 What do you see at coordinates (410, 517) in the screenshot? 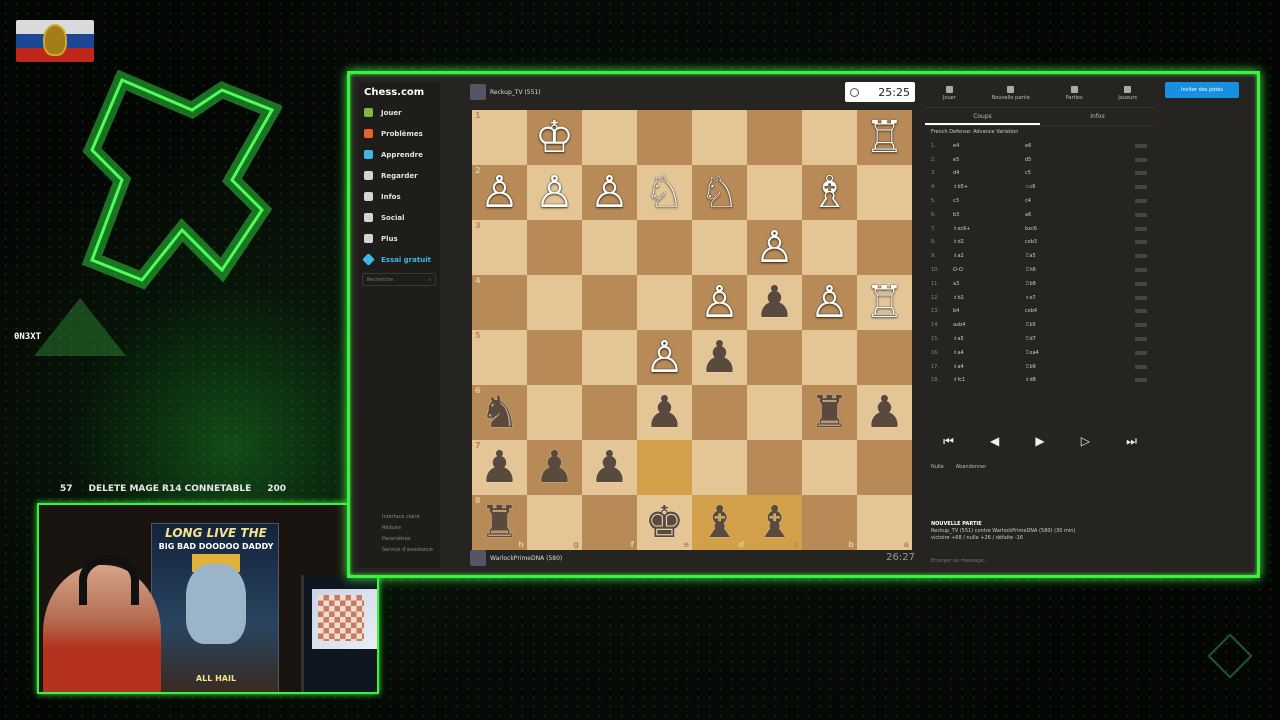
I see `link-light-interface: Interface claire` at bounding box center [410, 517].